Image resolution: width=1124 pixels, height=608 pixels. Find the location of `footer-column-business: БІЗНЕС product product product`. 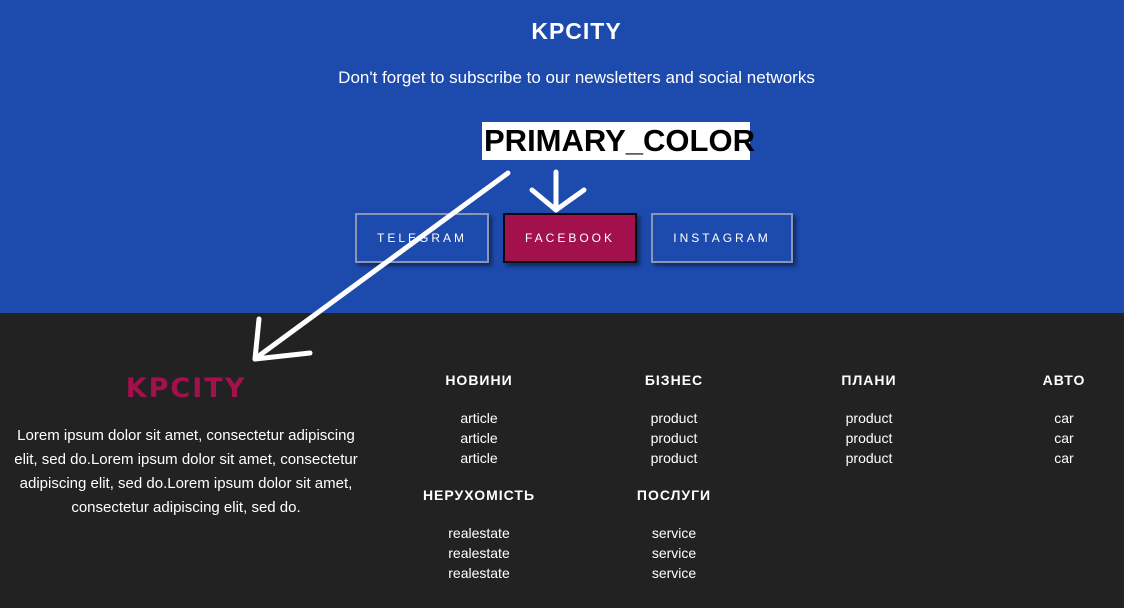

footer-column-business: БІЗНЕС product product product is located at coordinates (674, 419).